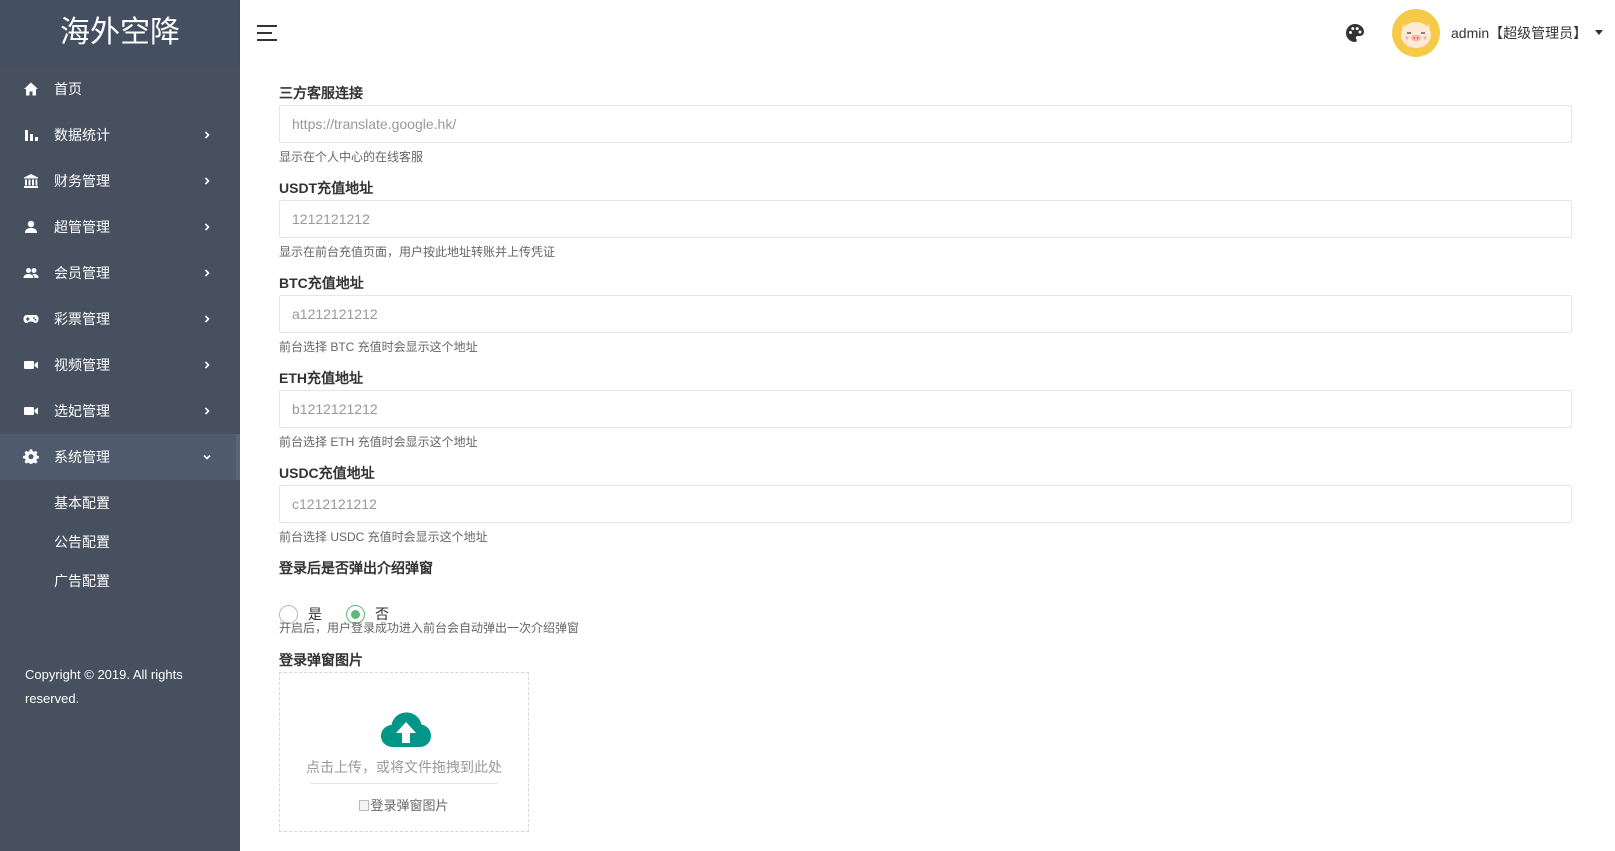 The width and height of the screenshot is (1615, 851). Describe the element at coordinates (82, 181) in the screenshot. I see `sidebar-item-label: 财务管理` at that location.